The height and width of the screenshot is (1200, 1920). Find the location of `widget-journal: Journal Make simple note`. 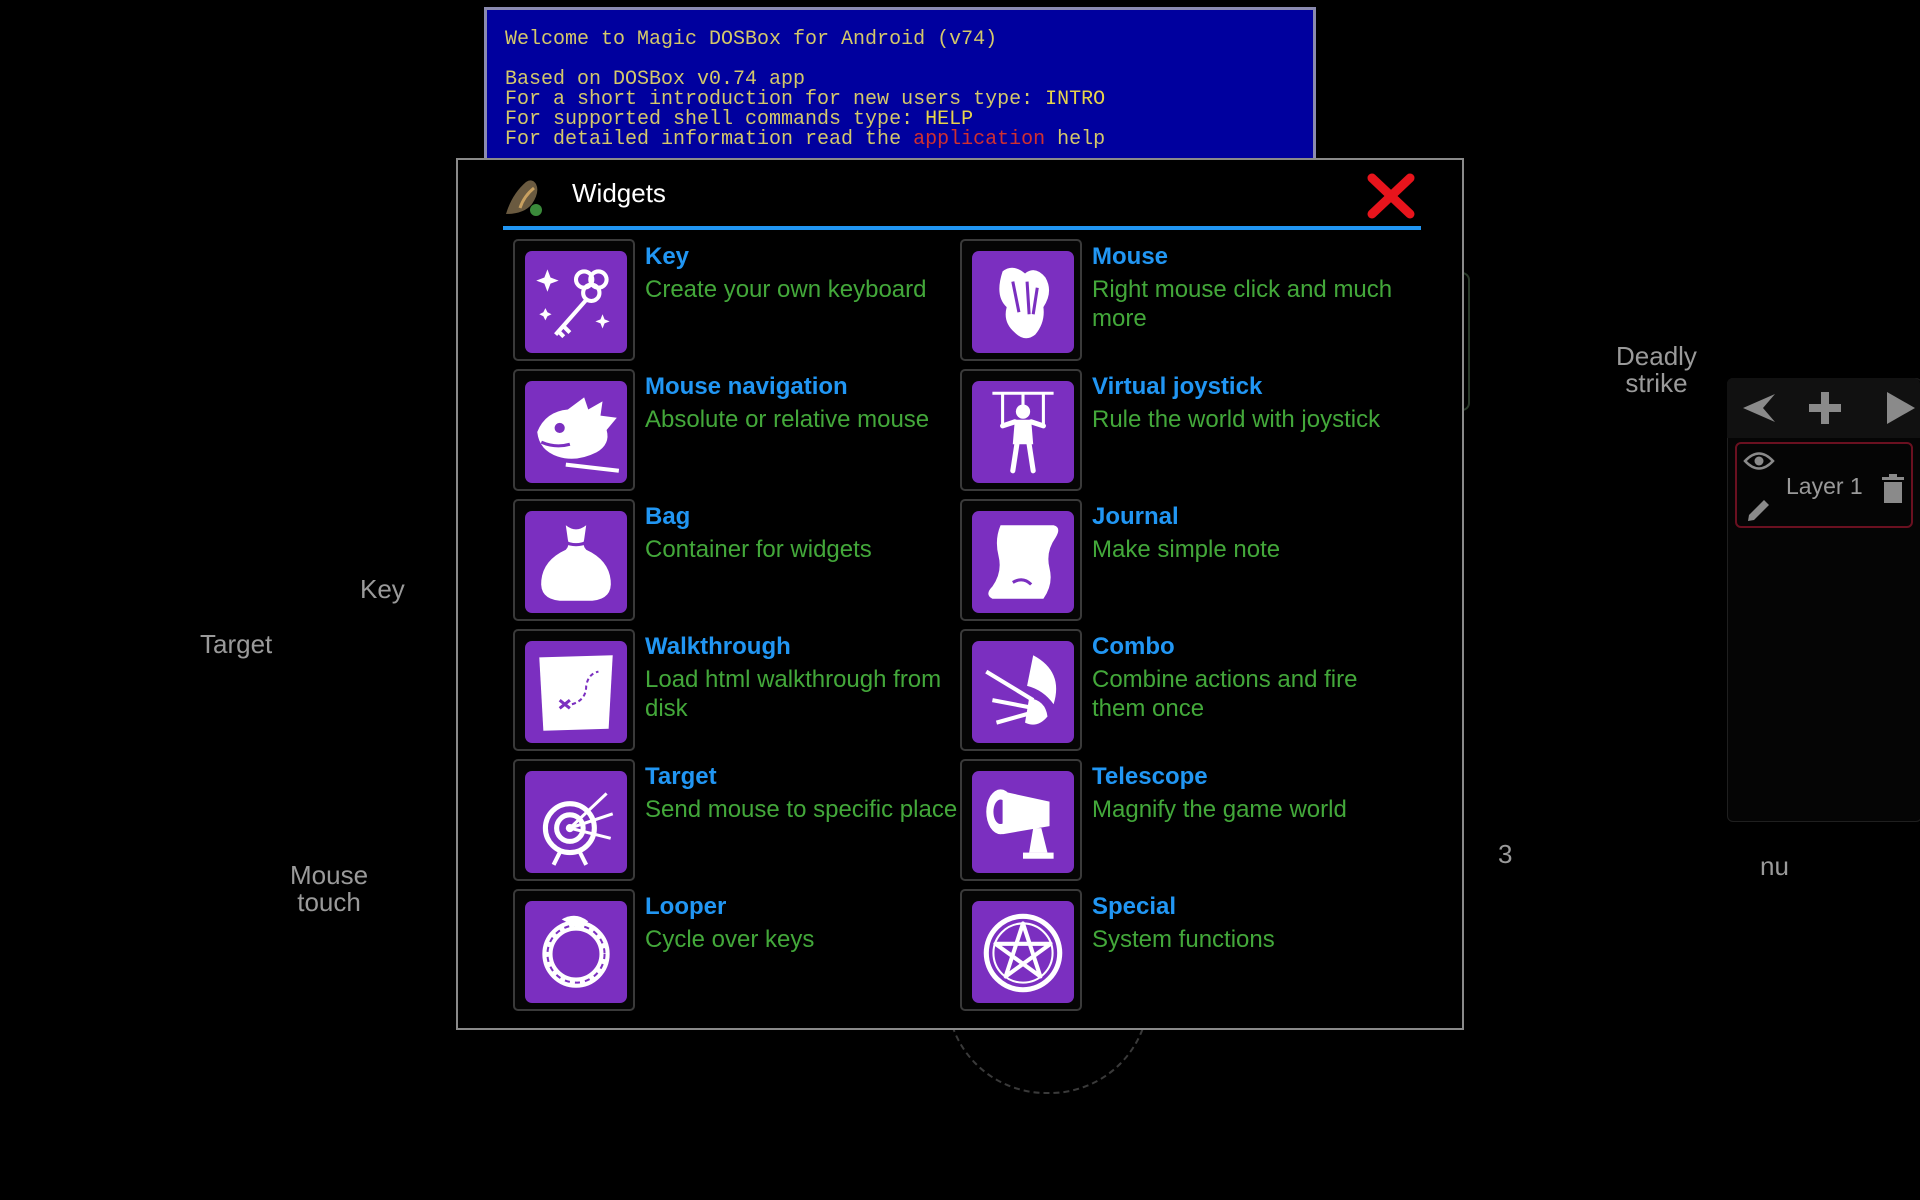

widget-journal: Journal Make simple note is located at coordinates (1180, 561).